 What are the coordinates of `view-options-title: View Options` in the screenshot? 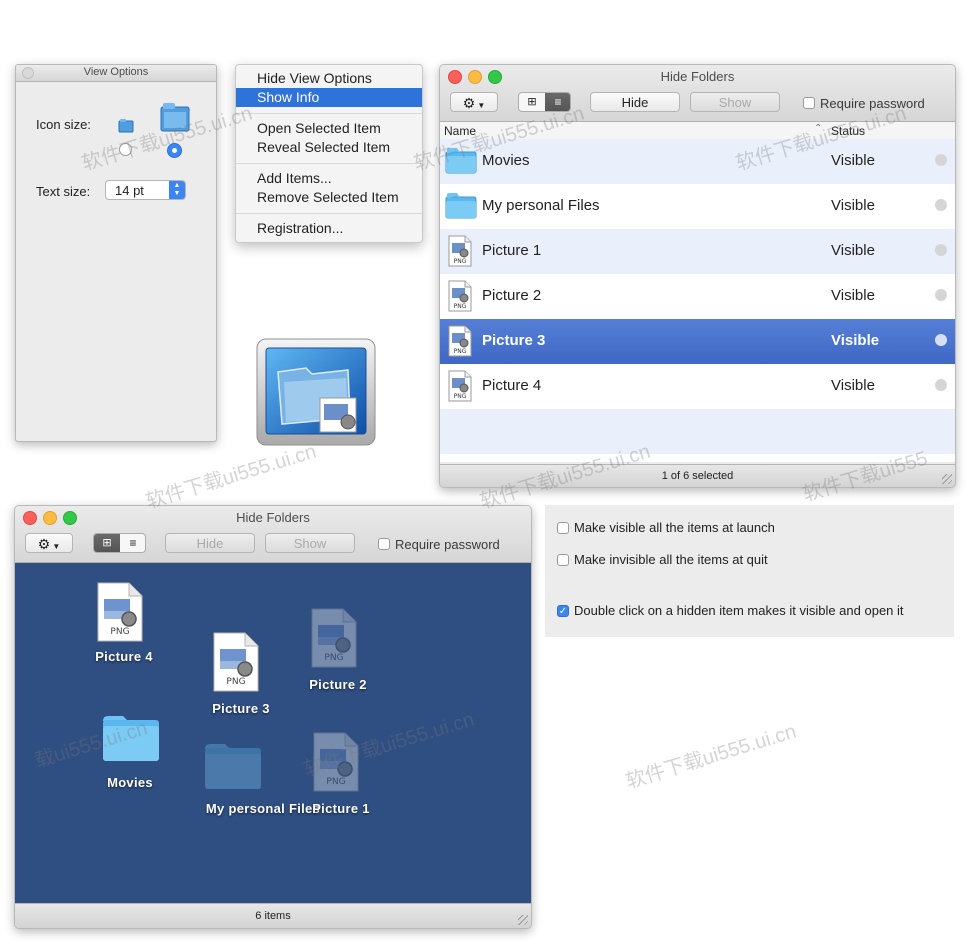 It's located at (116, 72).